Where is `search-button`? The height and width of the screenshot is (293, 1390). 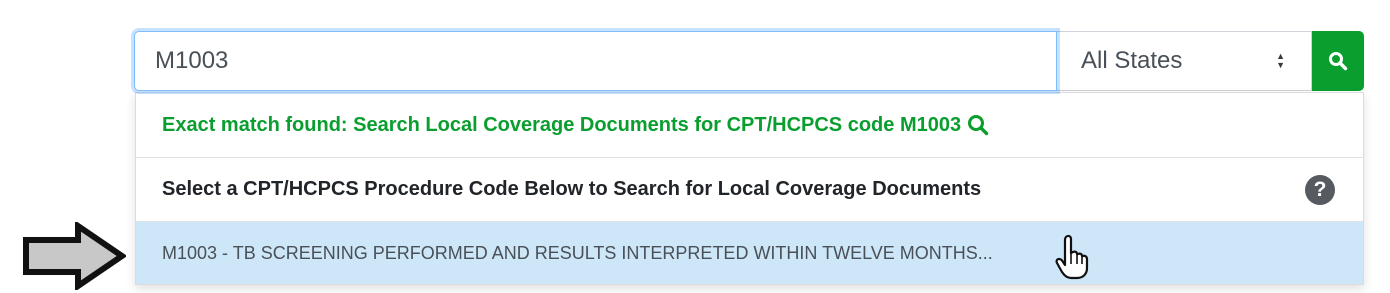 search-button is located at coordinates (1338, 61).